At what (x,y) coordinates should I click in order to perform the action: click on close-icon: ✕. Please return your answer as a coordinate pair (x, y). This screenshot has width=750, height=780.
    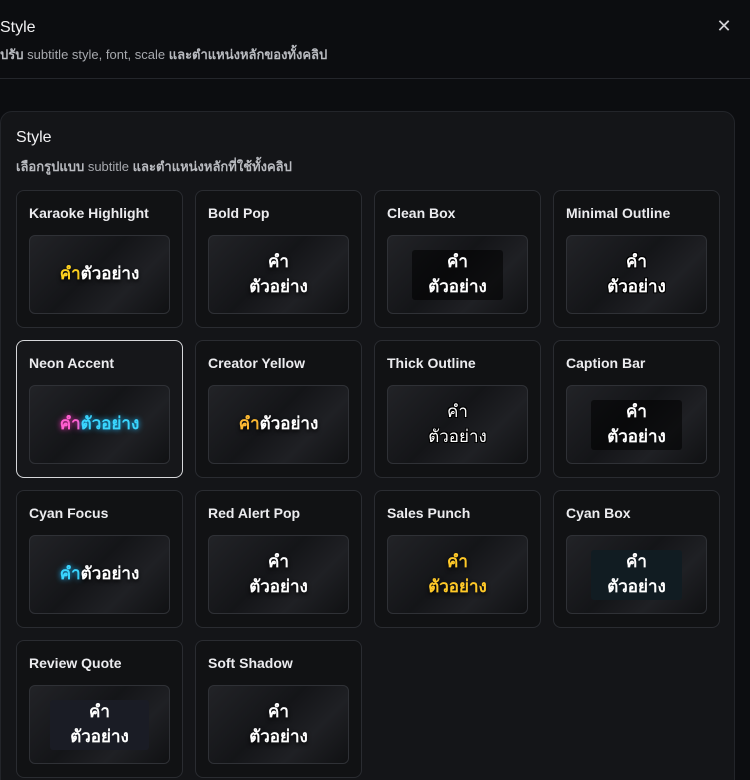
    Looking at the image, I should click on (724, 26).